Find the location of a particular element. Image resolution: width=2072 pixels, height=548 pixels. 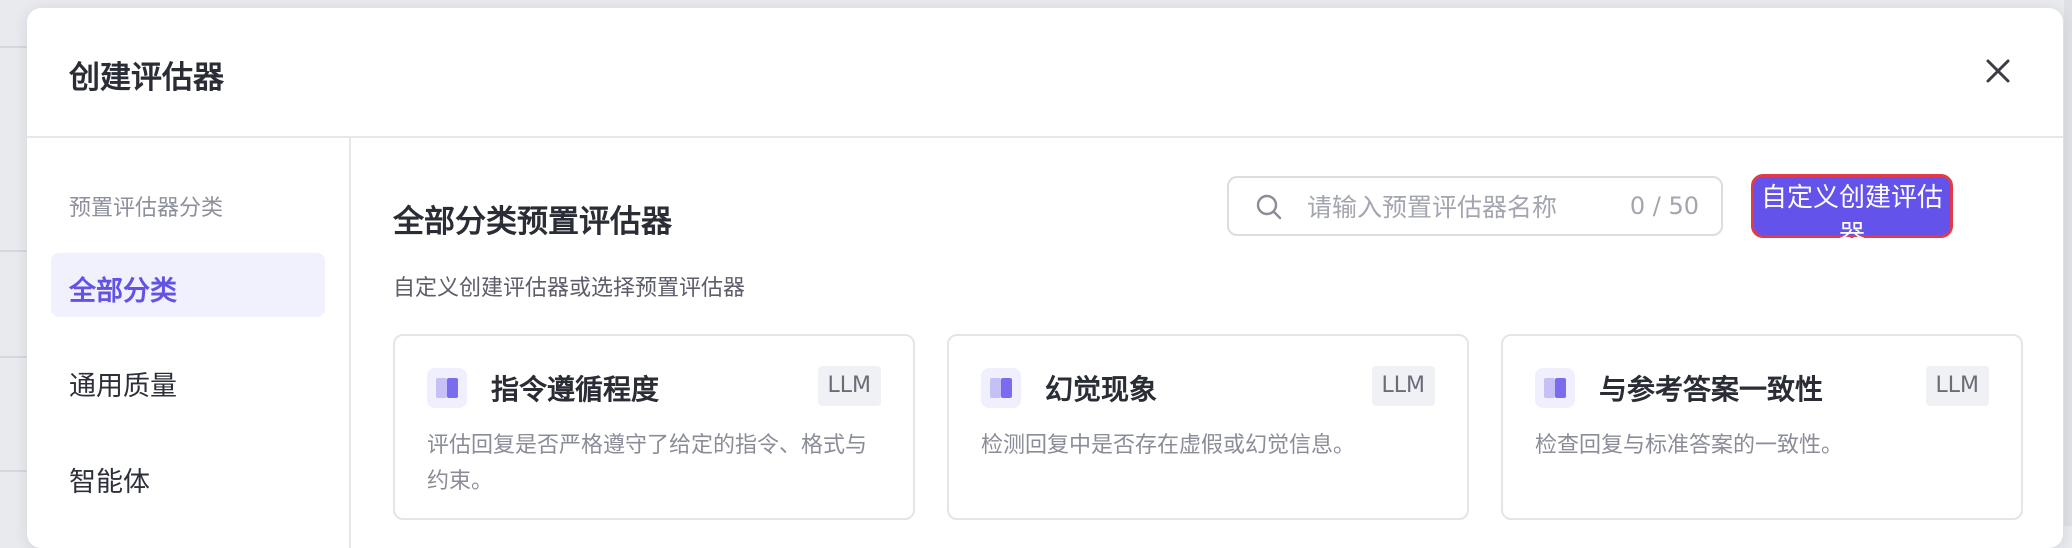

category-sidebar: 预置评估器分类 全部分类 通用质量 智能体 is located at coordinates (189, 343).